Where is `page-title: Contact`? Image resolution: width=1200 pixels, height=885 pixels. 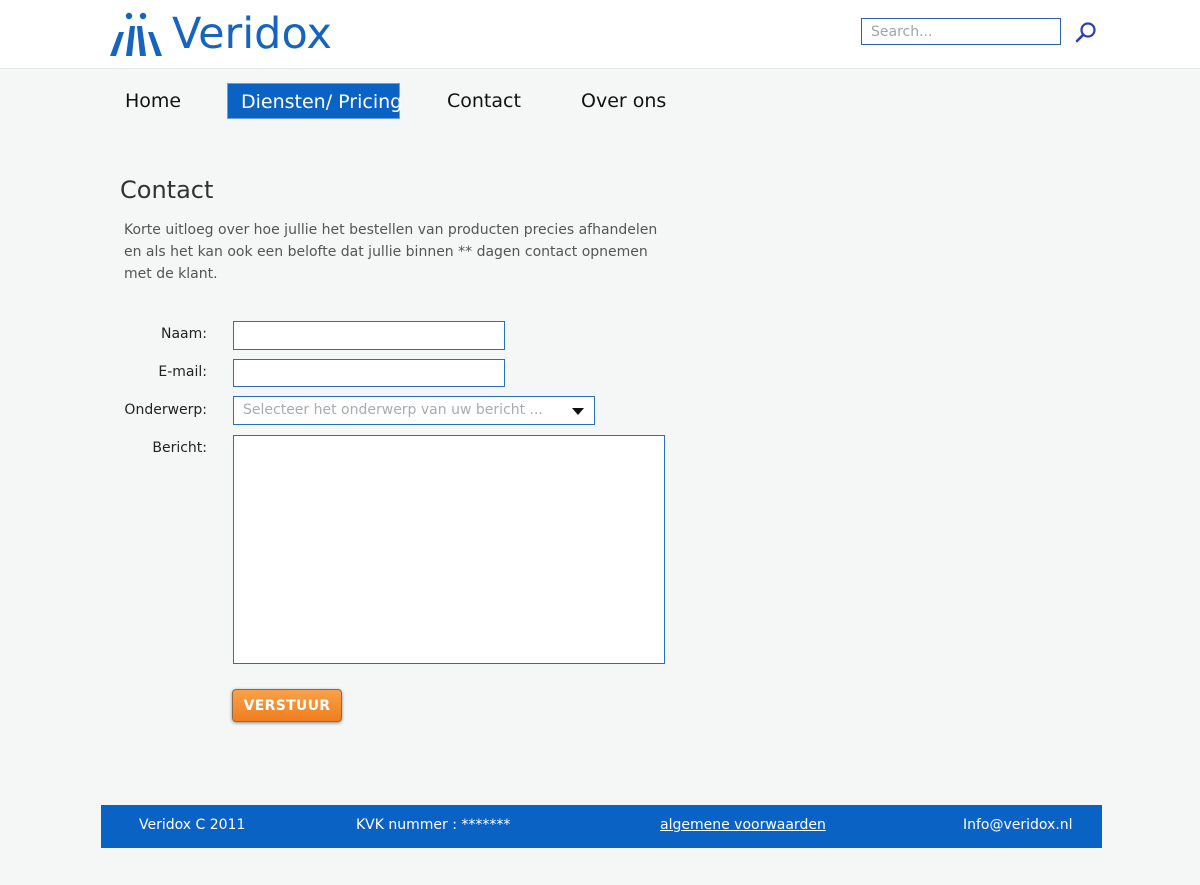 page-title: Contact is located at coordinates (167, 190).